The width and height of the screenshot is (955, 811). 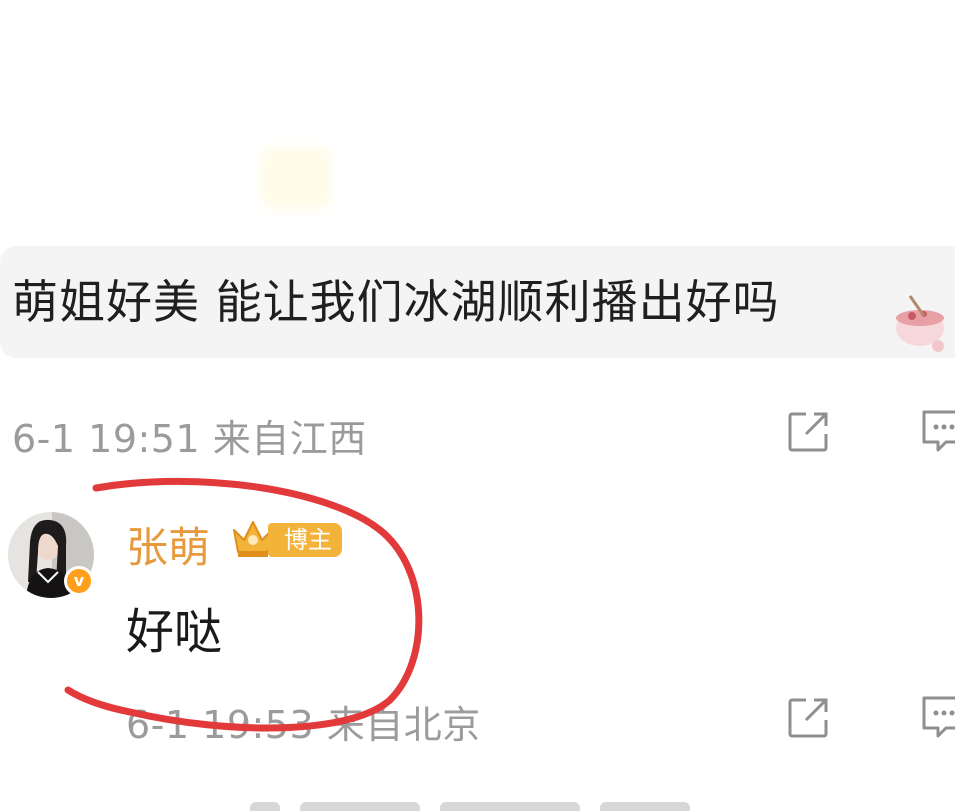 I want to click on bowl-sticker-icon, so click(x=920, y=323).